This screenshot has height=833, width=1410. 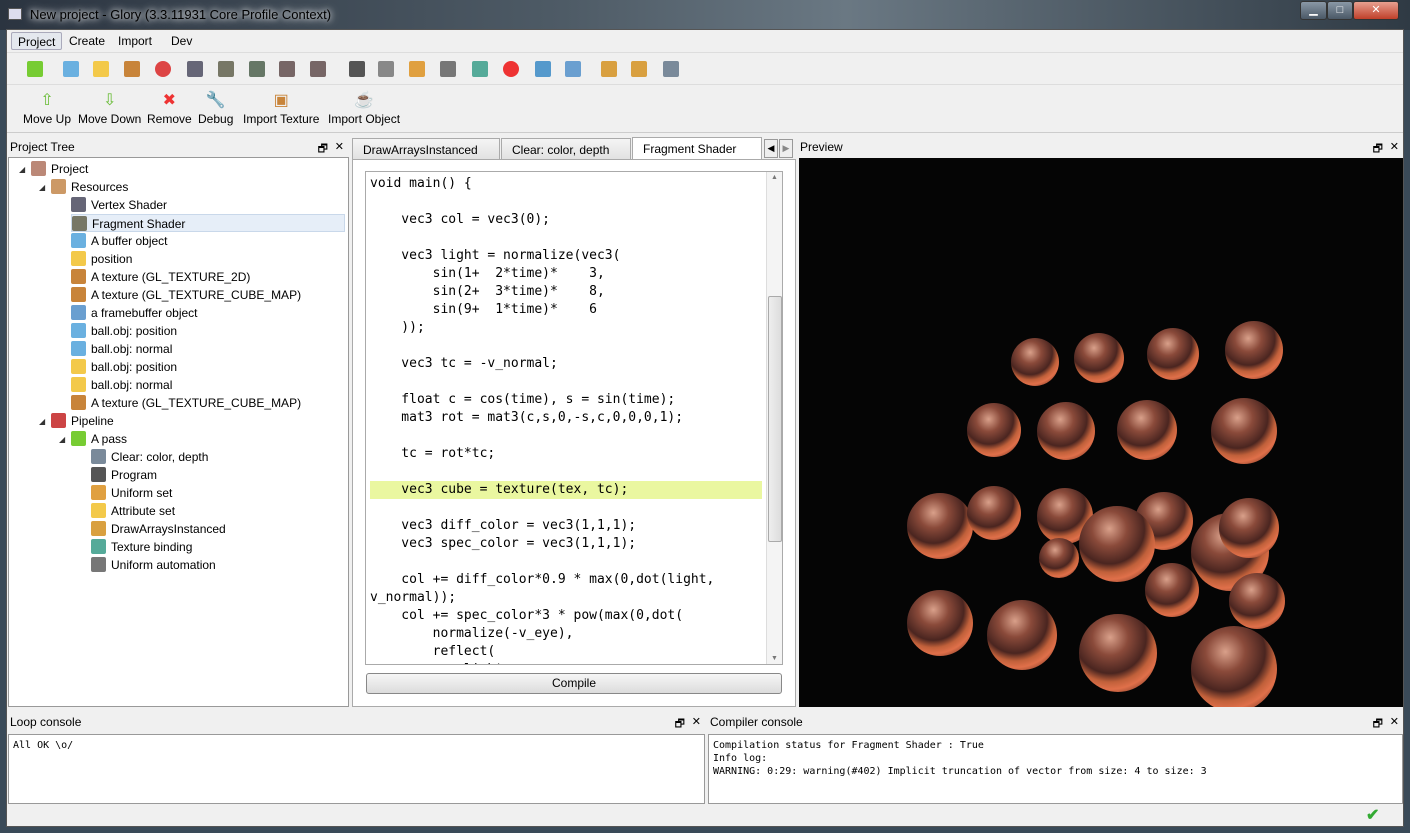 What do you see at coordinates (523, 399) in the screenshot?
I see `code-line: float c = cos(time), s = sin(time);` at bounding box center [523, 399].